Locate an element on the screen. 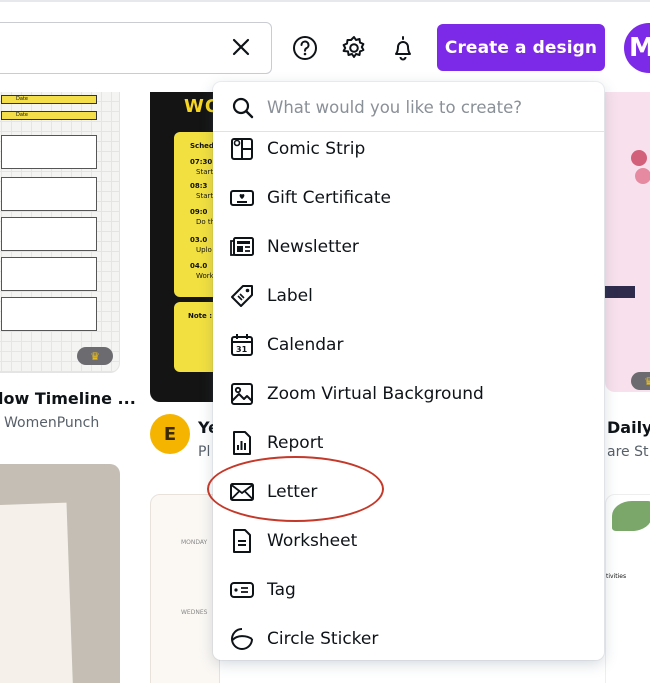  menu-item-zoom-virtual-background: Zoom Virtual Background is located at coordinates (408, 393).